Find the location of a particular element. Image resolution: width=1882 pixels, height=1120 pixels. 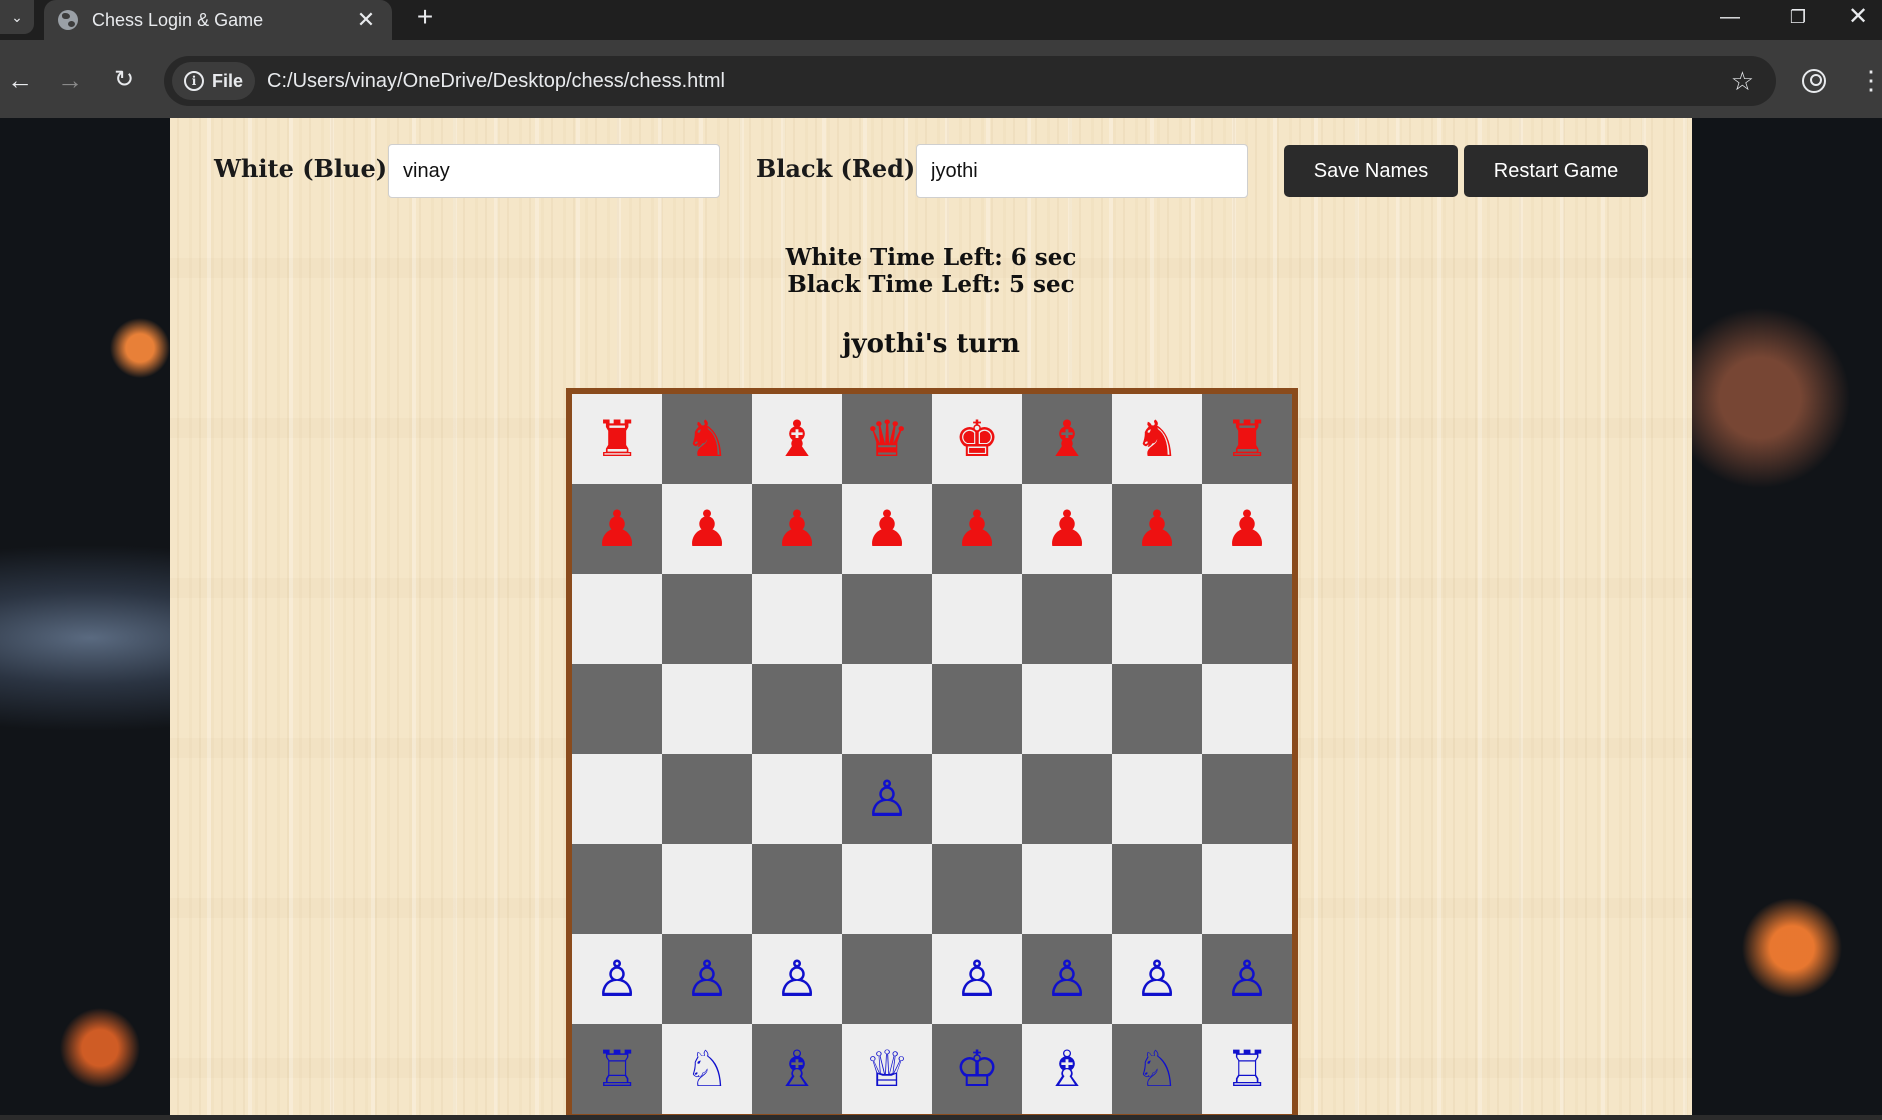

square-f1: ♗ is located at coordinates (1067, 1069).